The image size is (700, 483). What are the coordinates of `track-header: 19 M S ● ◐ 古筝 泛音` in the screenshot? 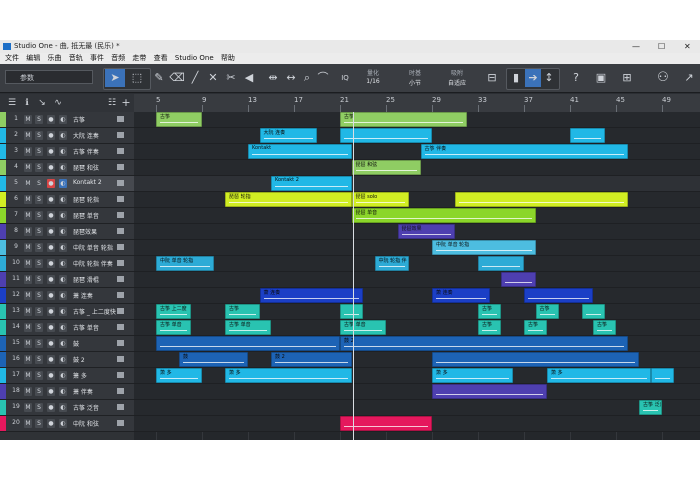 It's located at (67, 408).